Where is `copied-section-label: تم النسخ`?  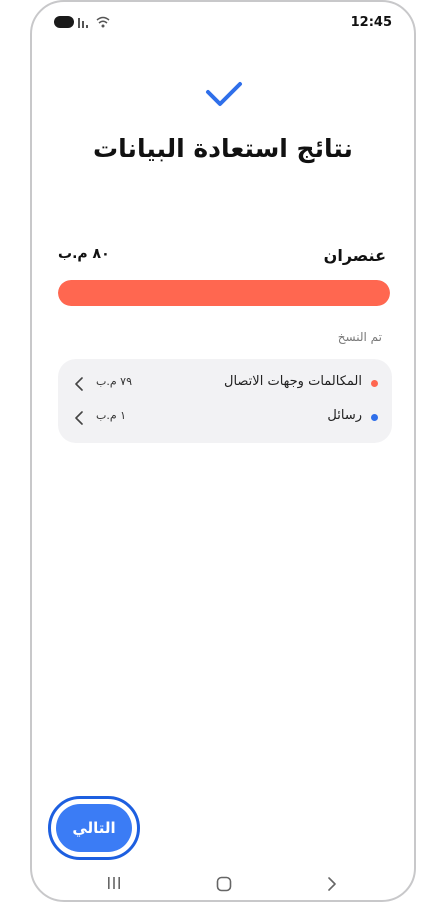 copied-section-label: تم النسخ is located at coordinates (359, 337).